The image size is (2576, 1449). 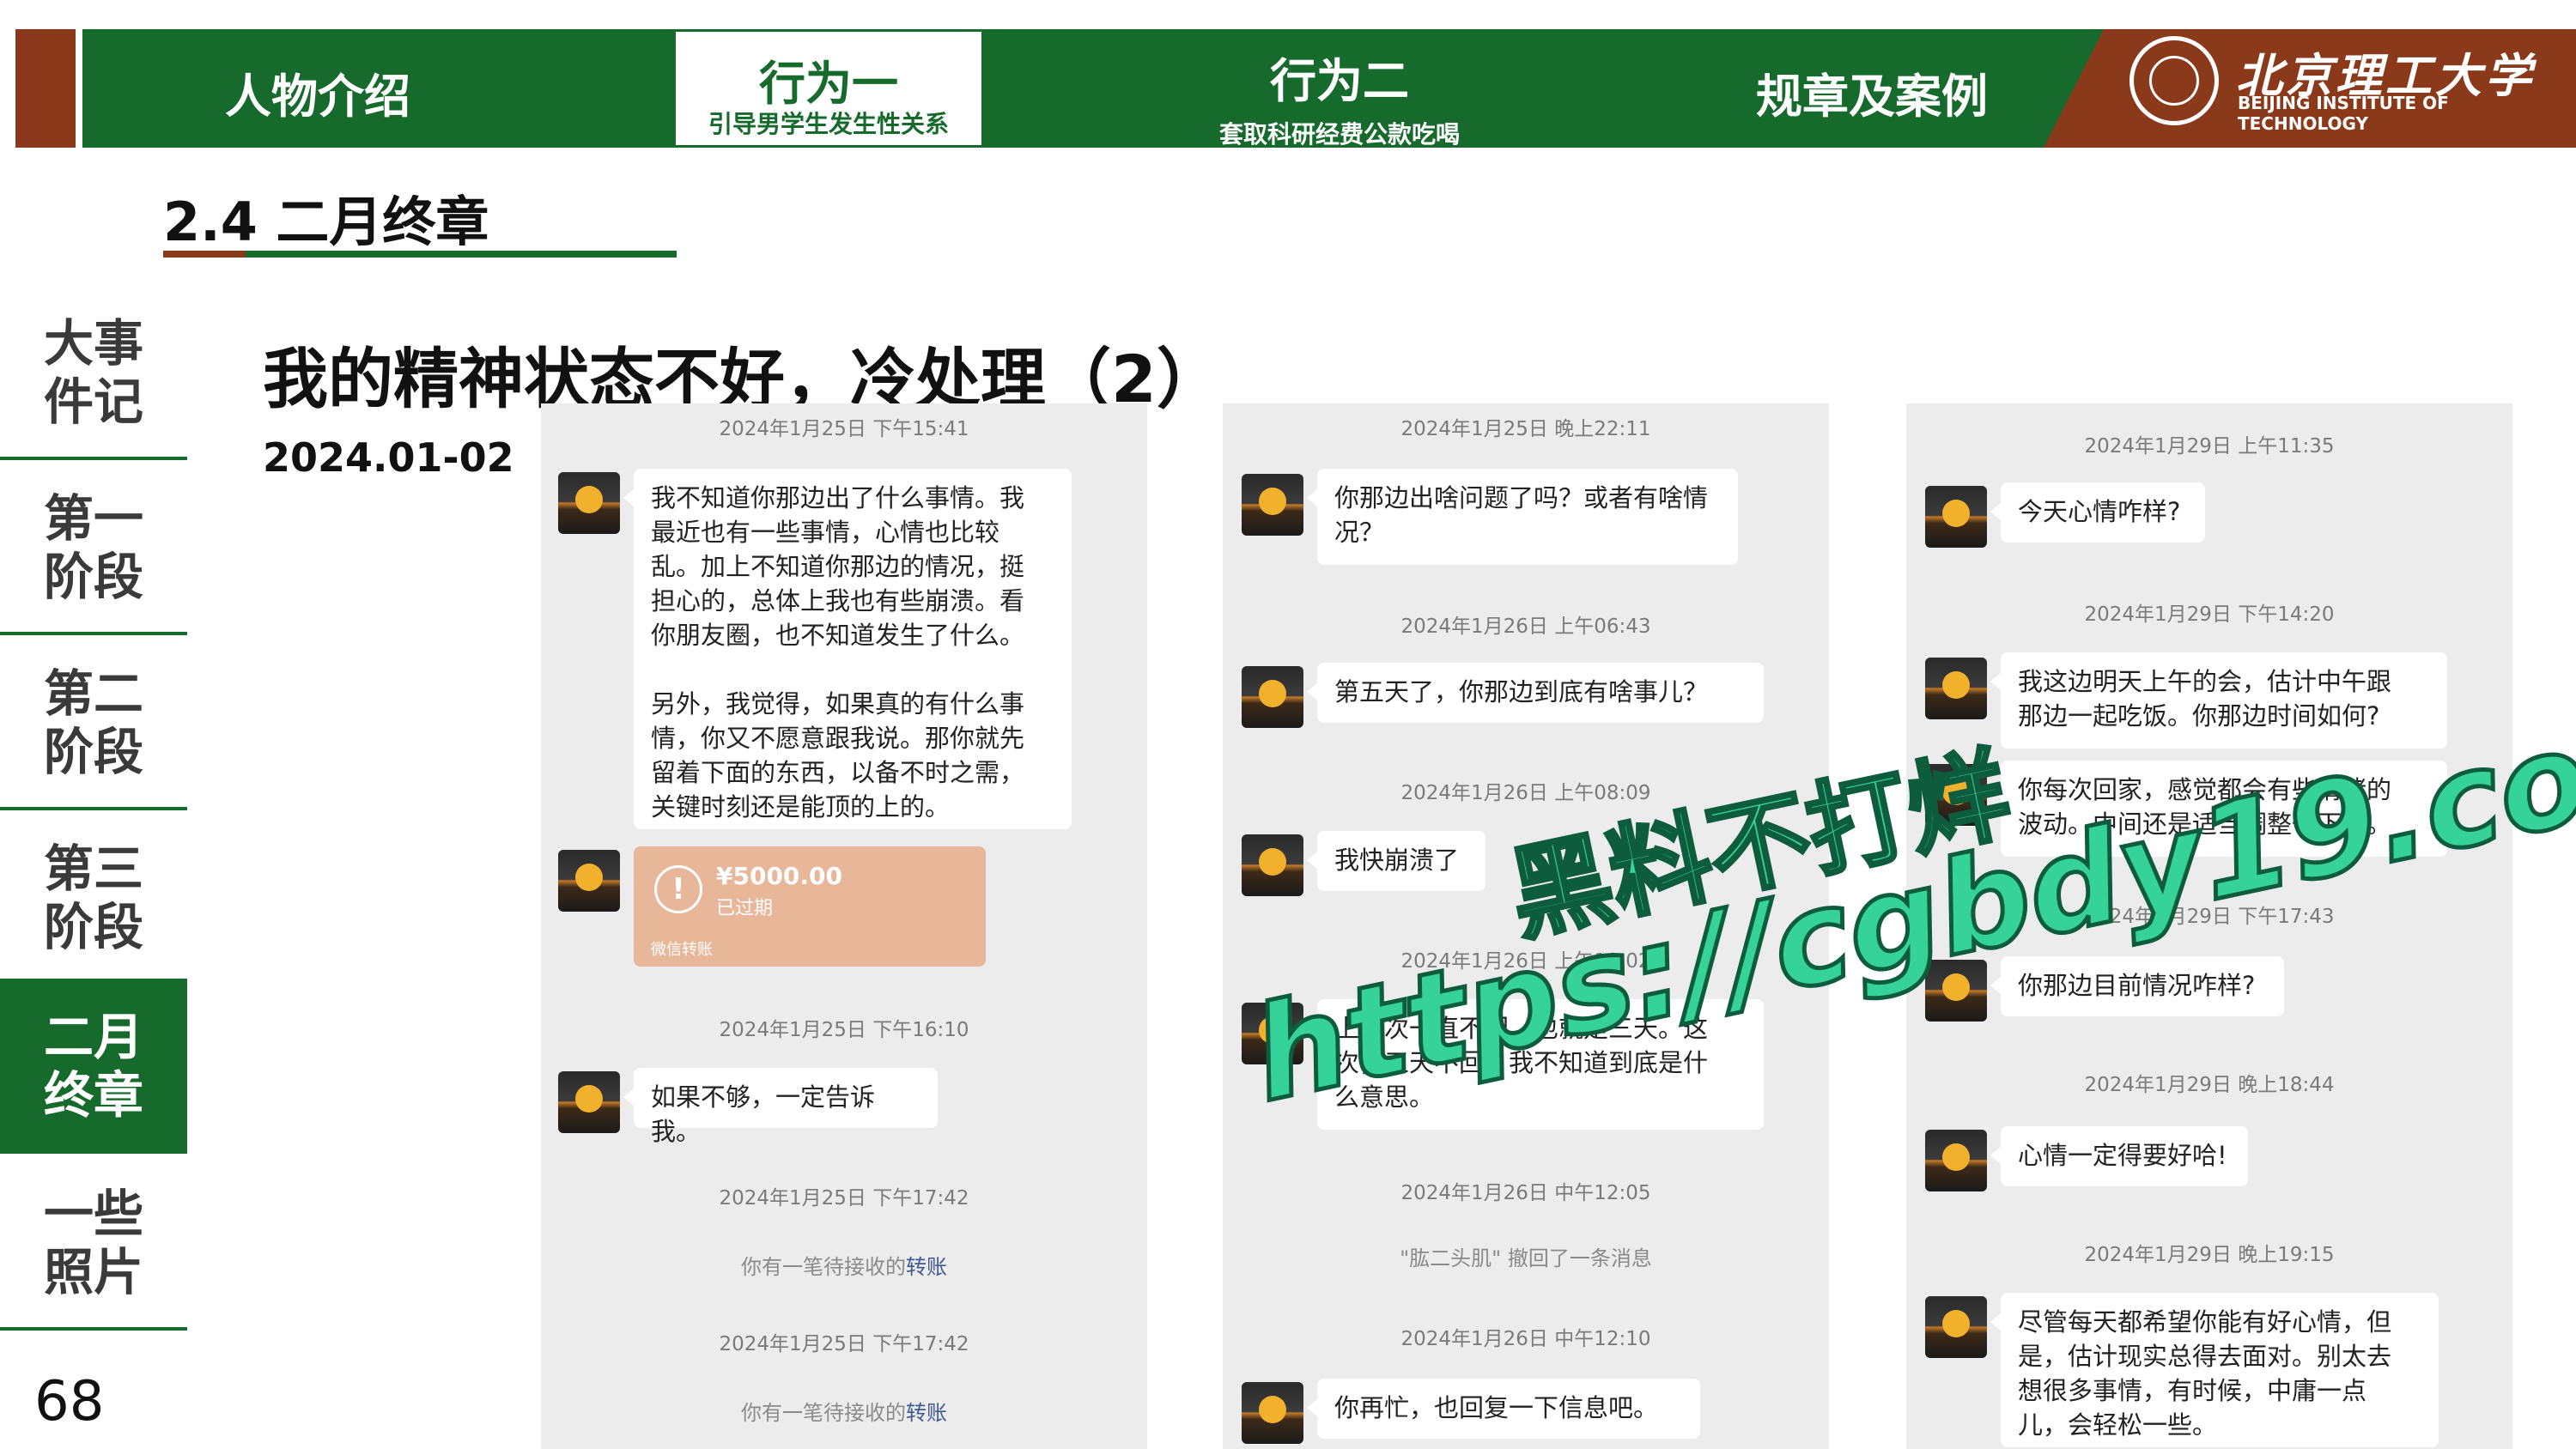 I want to click on chat-timestamp: 2024年1月29日 下午17:43, so click(x=2209, y=917).